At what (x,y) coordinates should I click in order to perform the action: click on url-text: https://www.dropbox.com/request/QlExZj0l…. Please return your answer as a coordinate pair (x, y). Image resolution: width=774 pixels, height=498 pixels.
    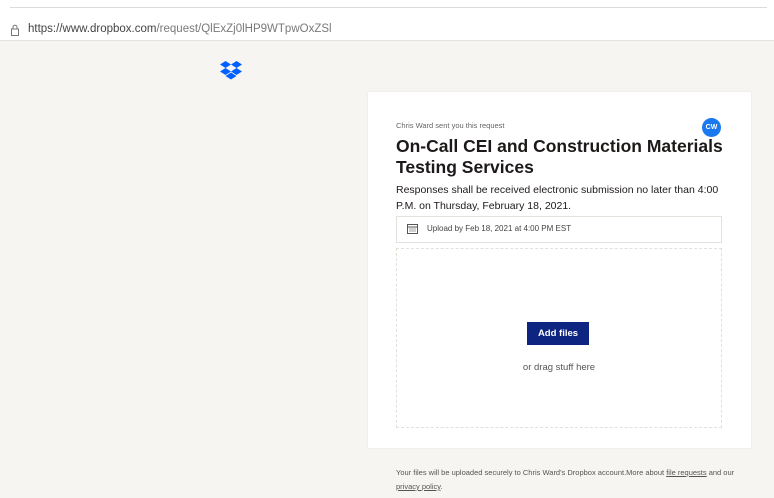
    Looking at the image, I should click on (180, 29).